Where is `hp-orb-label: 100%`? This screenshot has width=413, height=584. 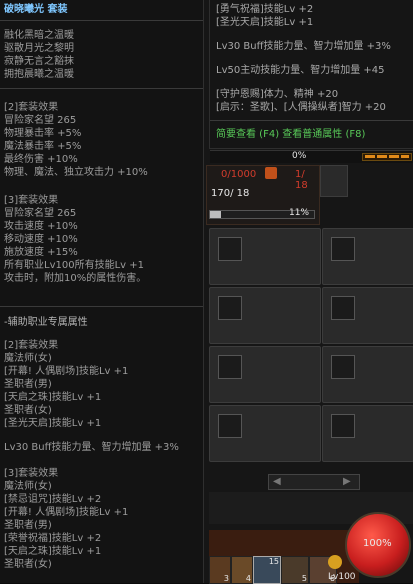 hp-orb-label: 100% is located at coordinates (377, 543).